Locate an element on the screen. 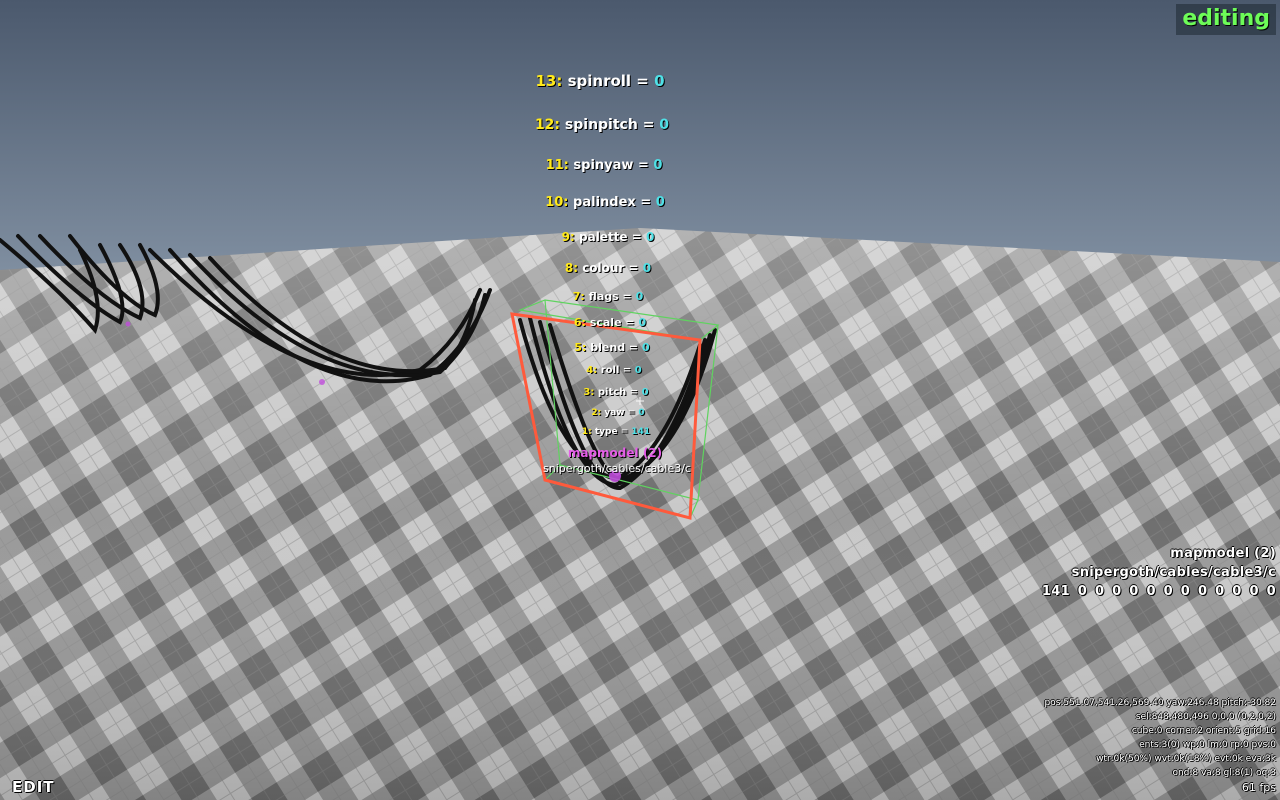 The image size is (1280, 800). entity-attribute-pitch: 3: pitch = 0 is located at coordinates (615, 392).